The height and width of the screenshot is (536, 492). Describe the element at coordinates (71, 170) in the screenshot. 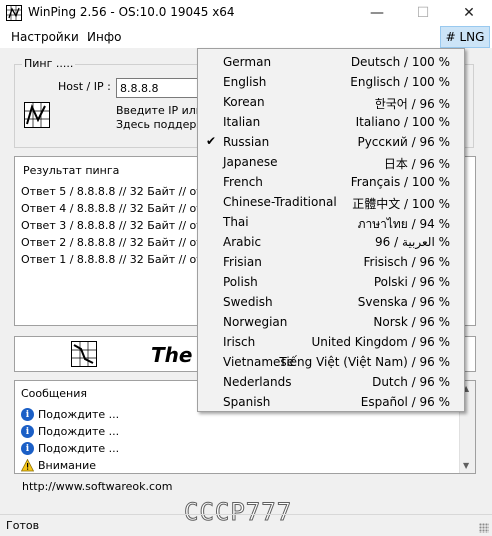

I see `results-title: Результат пинга` at that location.